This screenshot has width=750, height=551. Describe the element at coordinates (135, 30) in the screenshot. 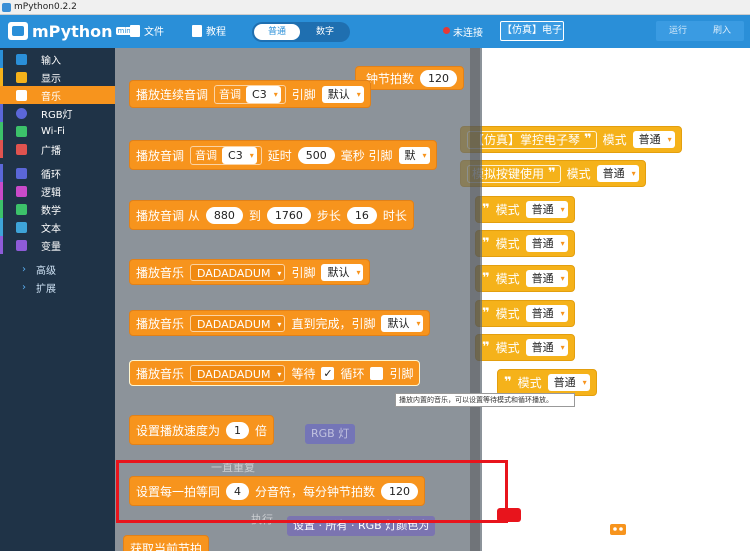

I see `file-icon` at that location.